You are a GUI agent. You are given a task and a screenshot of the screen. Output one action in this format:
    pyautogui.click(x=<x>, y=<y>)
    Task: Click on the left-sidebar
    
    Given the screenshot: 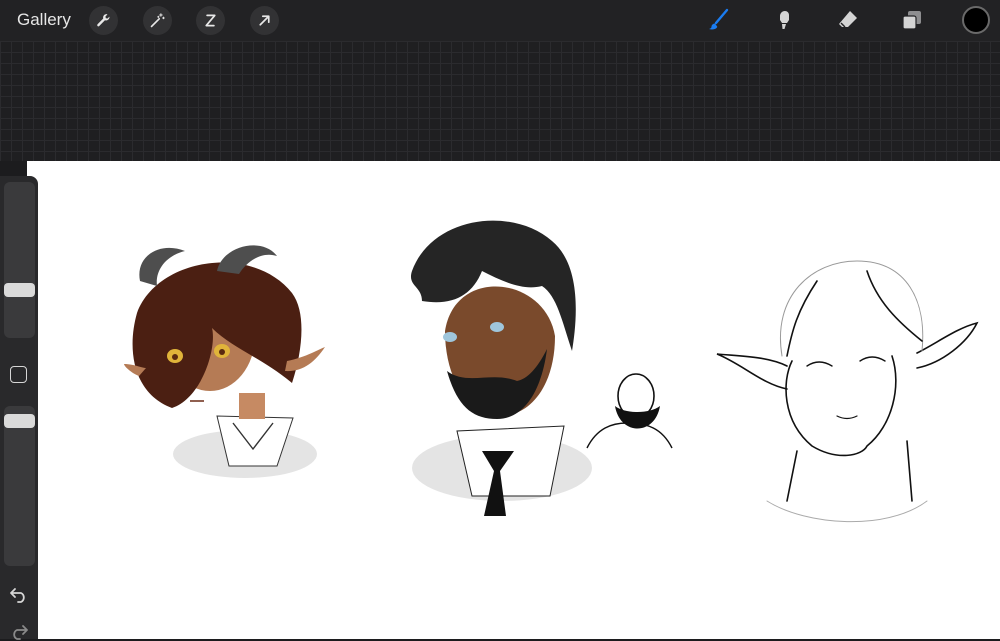 What is the action you would take?
    pyautogui.click(x=19, y=408)
    